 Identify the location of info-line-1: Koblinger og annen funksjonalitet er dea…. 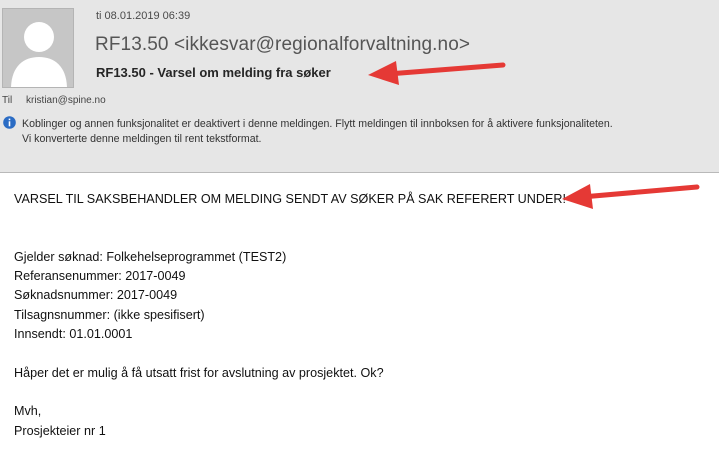
(317, 124).